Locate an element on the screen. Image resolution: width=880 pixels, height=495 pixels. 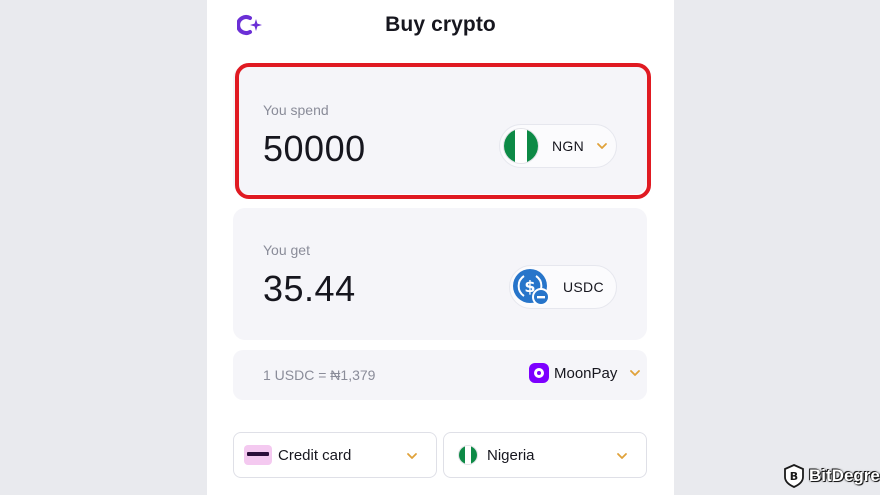
brand-name: BitDegree is located at coordinates (844, 475).